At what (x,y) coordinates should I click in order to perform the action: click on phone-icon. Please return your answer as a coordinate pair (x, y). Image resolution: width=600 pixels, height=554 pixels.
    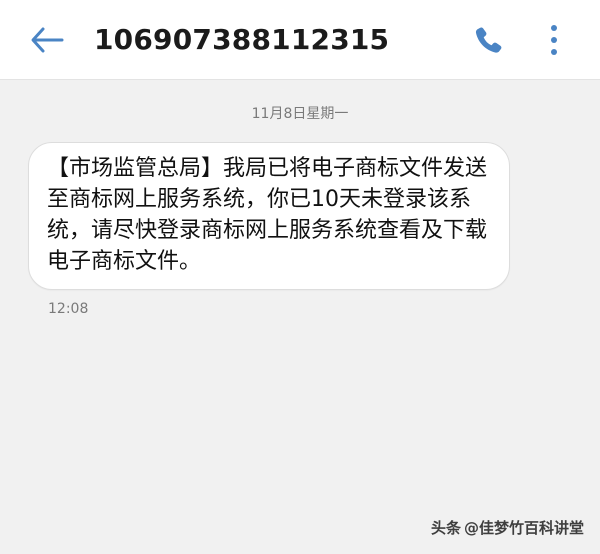
    Looking at the image, I should click on (488, 40).